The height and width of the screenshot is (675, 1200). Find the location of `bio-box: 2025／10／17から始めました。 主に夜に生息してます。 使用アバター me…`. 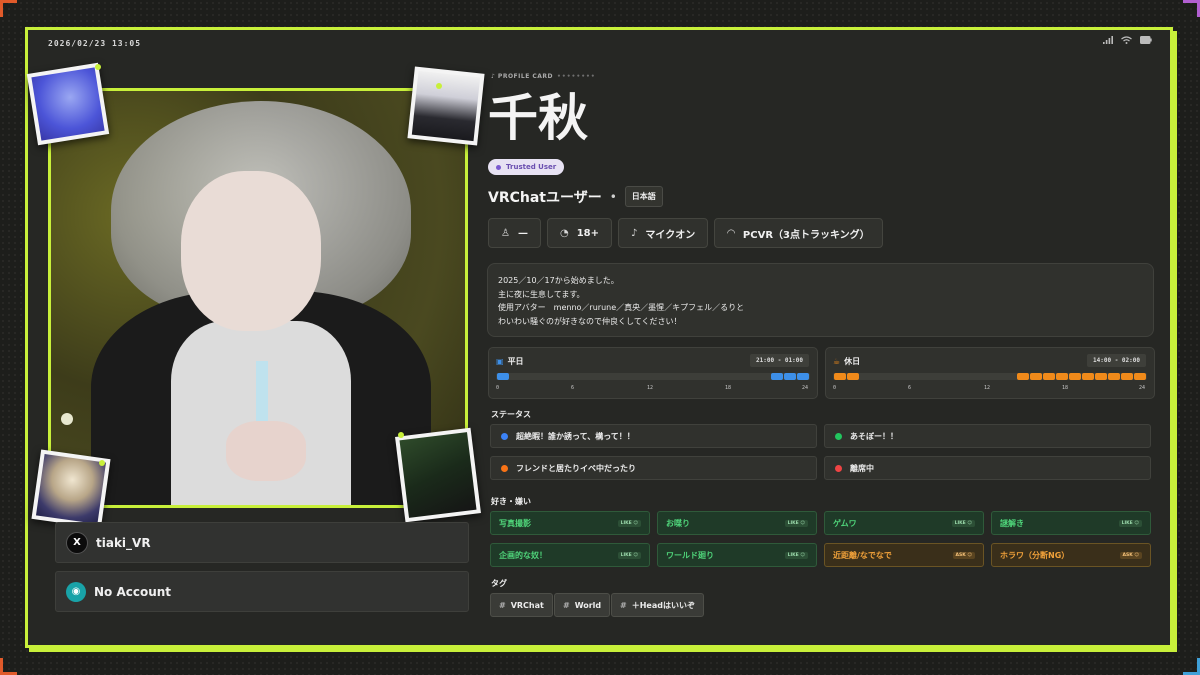

bio-box: 2025／10／17から始めました。 主に夜に生息してます。 使用アバター me… is located at coordinates (820, 300).